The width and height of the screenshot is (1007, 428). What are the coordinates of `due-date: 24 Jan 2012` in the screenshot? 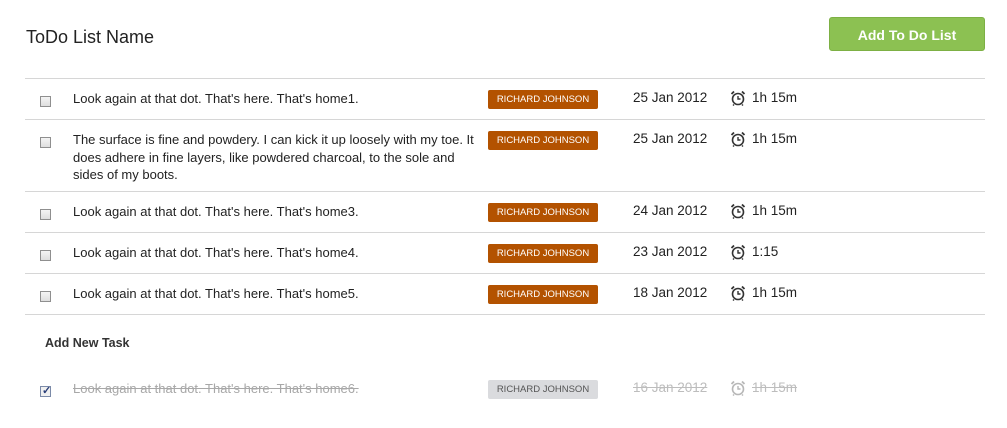 It's located at (670, 210).